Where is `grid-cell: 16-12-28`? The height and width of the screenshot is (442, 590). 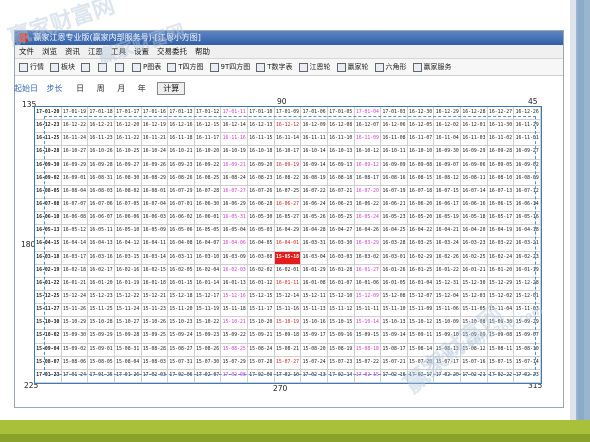 grid-cell: 16-12-28 is located at coordinates (474, 114).